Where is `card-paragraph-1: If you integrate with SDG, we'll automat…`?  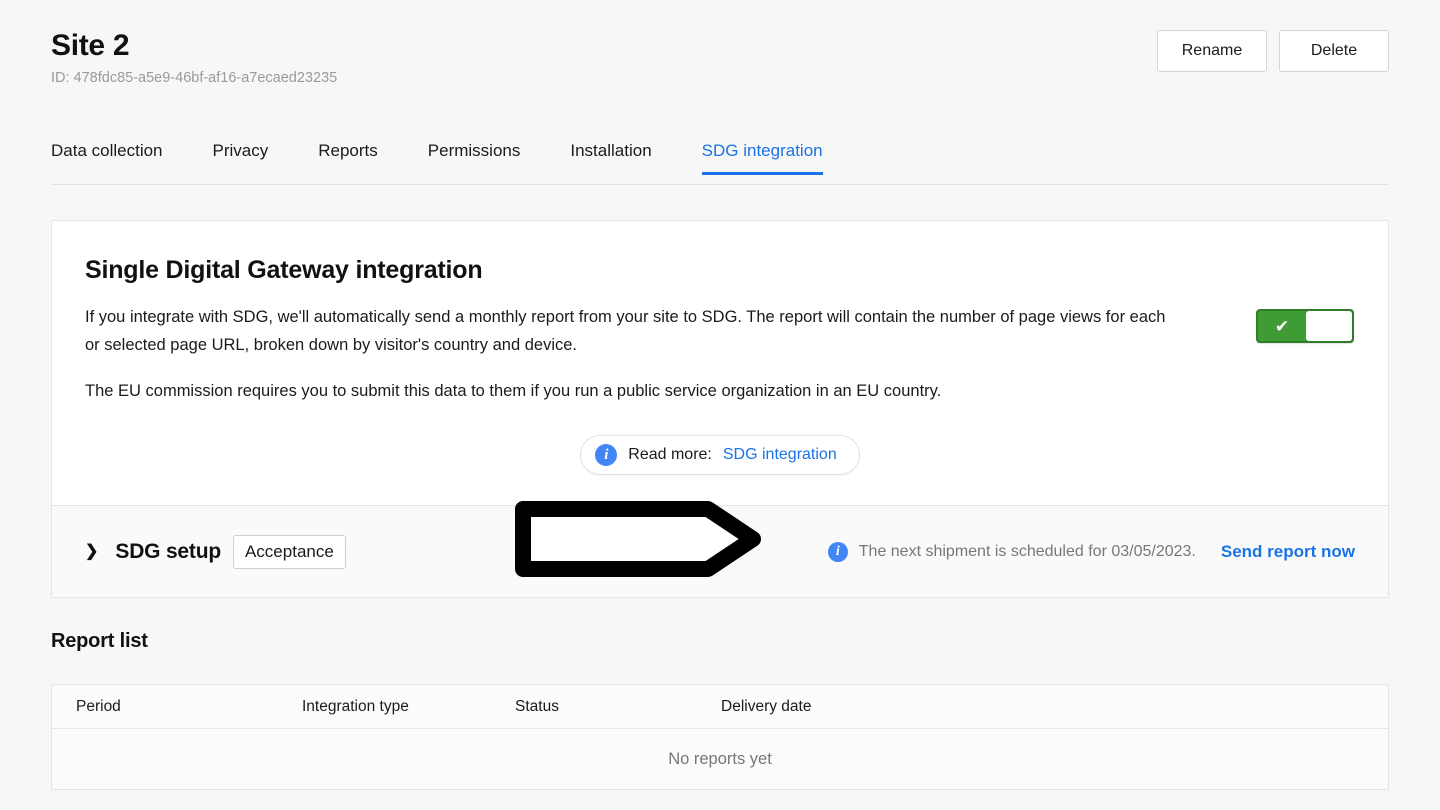
card-paragraph-1: If you integrate with SDG, we'll automat… is located at coordinates (625, 331).